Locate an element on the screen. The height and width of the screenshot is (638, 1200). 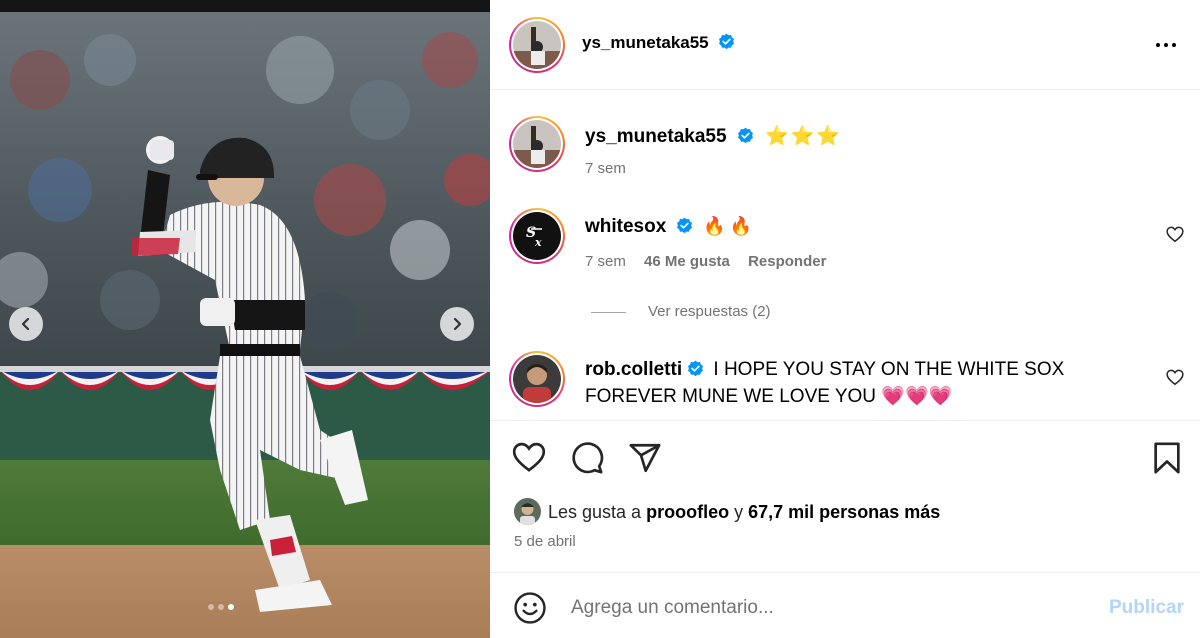
author-username: ys_munetaka55 is located at coordinates (645, 42).